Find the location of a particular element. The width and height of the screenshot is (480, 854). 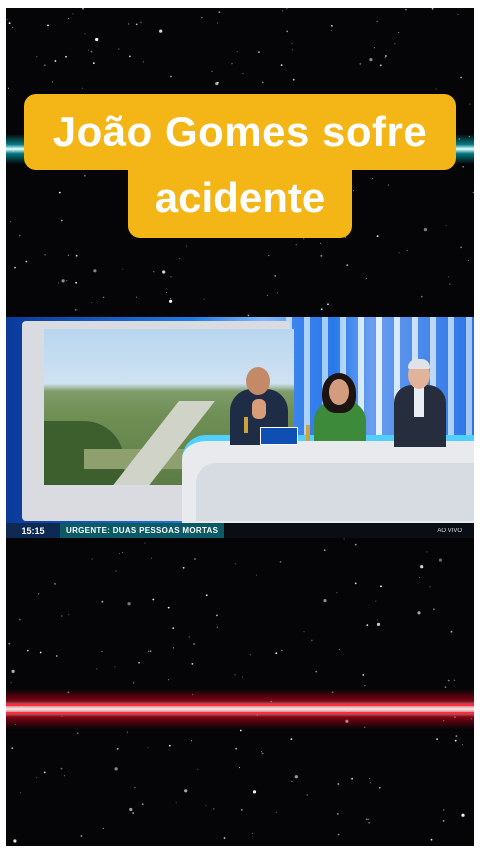

ticker-time: 15:15 is located at coordinates (33, 530).